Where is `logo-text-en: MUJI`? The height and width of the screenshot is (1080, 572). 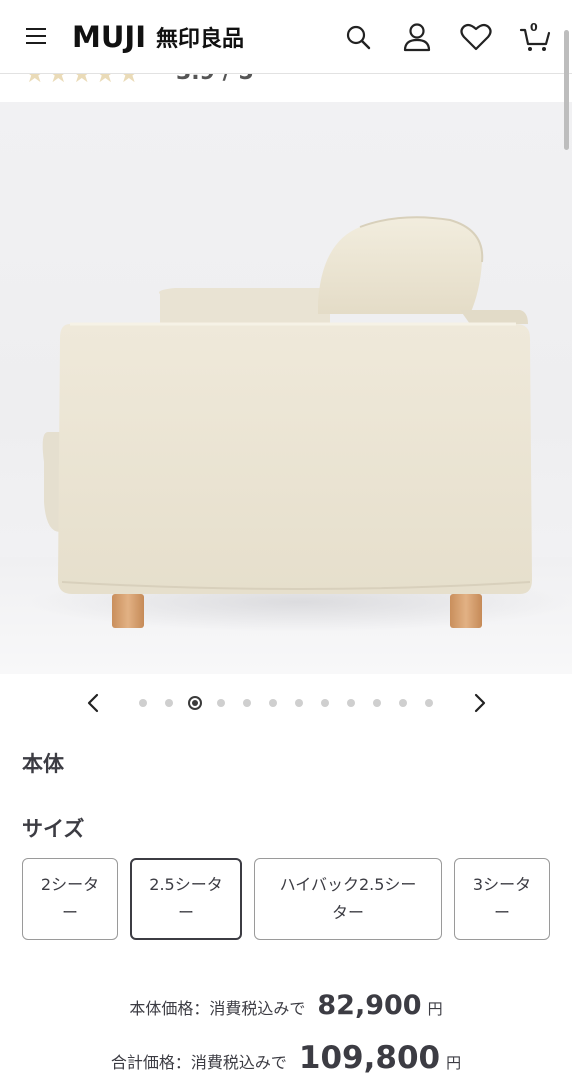 logo-text-en: MUJI is located at coordinates (109, 37).